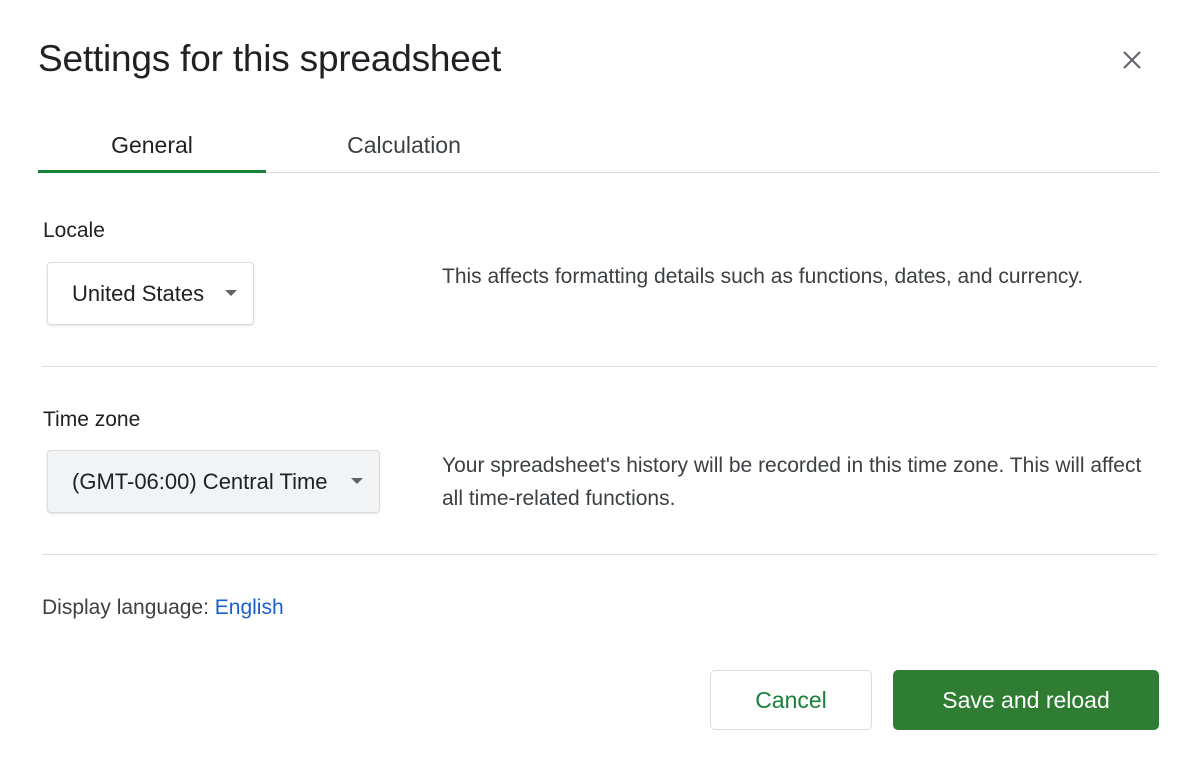 This screenshot has width=1198, height=768. Describe the element at coordinates (200, 481) in the screenshot. I see `timezone-value: (GMT-06:00) Central Time` at that location.